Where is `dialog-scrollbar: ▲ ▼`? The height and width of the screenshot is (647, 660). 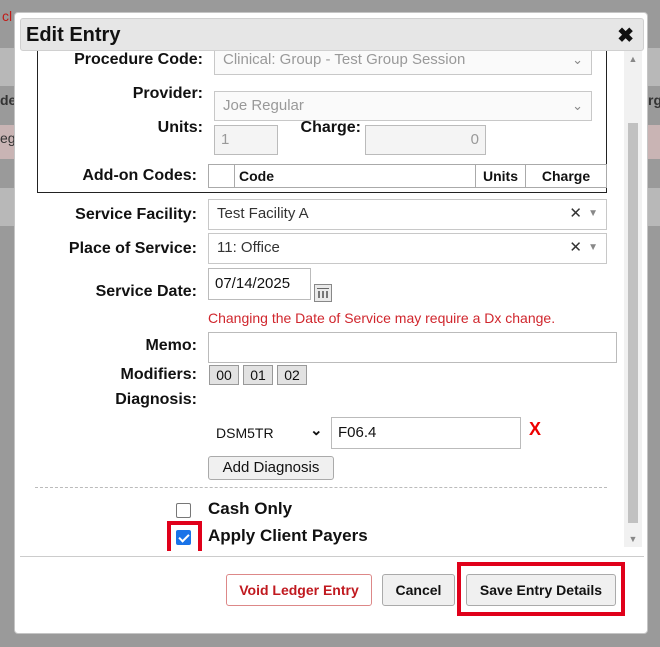
dialog-scrollbar: ▲ ▼ is located at coordinates (633, 299).